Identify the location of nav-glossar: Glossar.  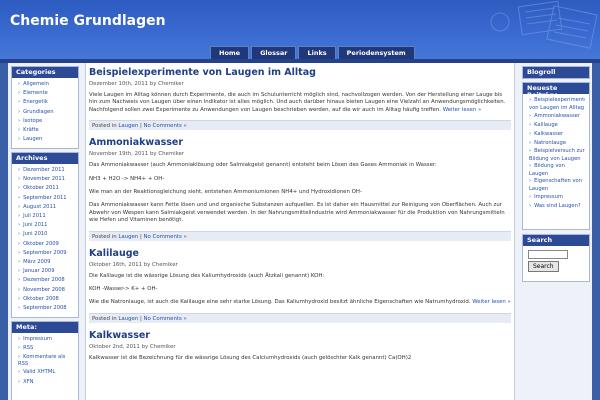
(274, 52).